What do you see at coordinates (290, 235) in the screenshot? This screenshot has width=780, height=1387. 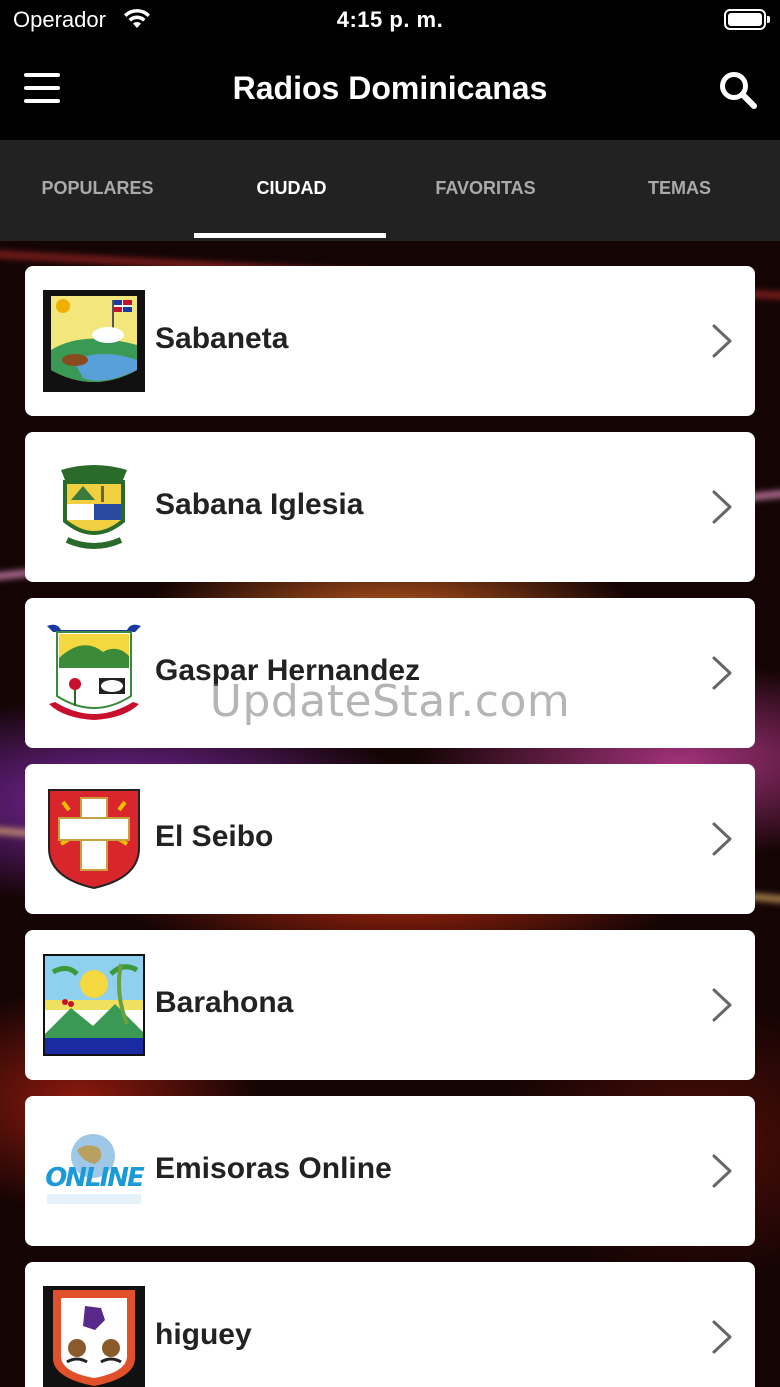 I see `active-tab-indicator` at bounding box center [290, 235].